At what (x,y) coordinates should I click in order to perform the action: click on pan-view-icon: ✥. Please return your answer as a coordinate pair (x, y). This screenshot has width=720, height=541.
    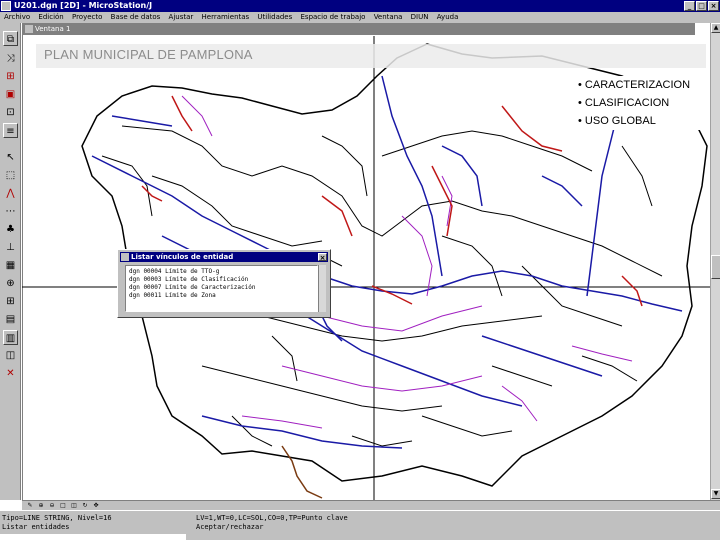
    Looking at the image, I should click on (96, 506).